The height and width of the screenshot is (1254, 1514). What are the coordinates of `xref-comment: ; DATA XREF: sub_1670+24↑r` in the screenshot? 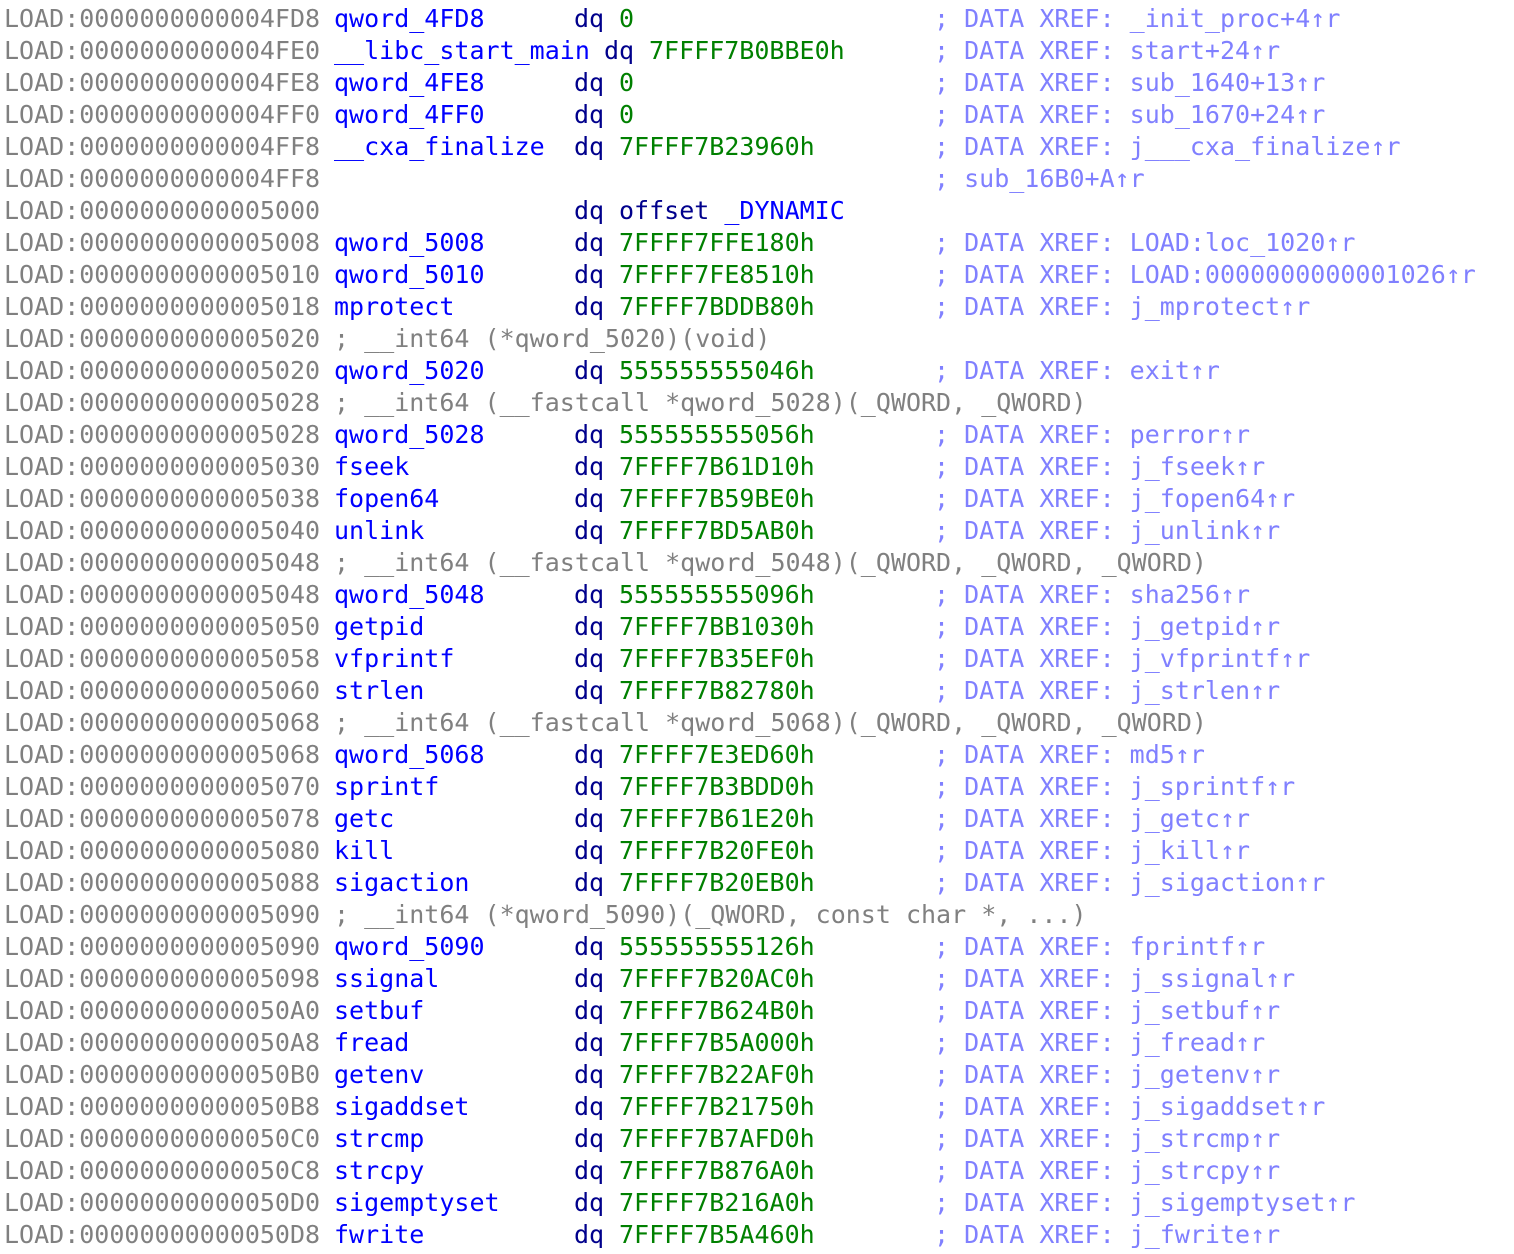 It's located at (1129, 115).